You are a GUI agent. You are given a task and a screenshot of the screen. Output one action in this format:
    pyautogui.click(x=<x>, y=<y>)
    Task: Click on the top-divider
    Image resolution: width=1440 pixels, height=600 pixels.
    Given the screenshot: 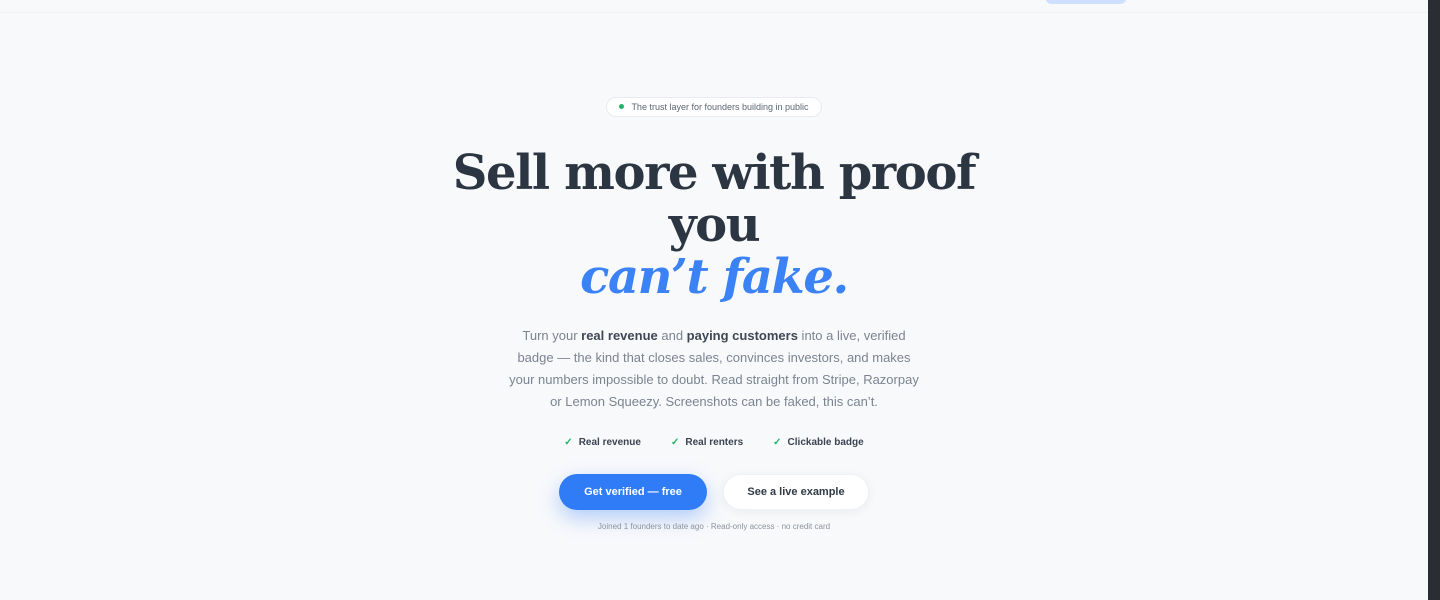 What is the action you would take?
    pyautogui.click(x=714, y=12)
    